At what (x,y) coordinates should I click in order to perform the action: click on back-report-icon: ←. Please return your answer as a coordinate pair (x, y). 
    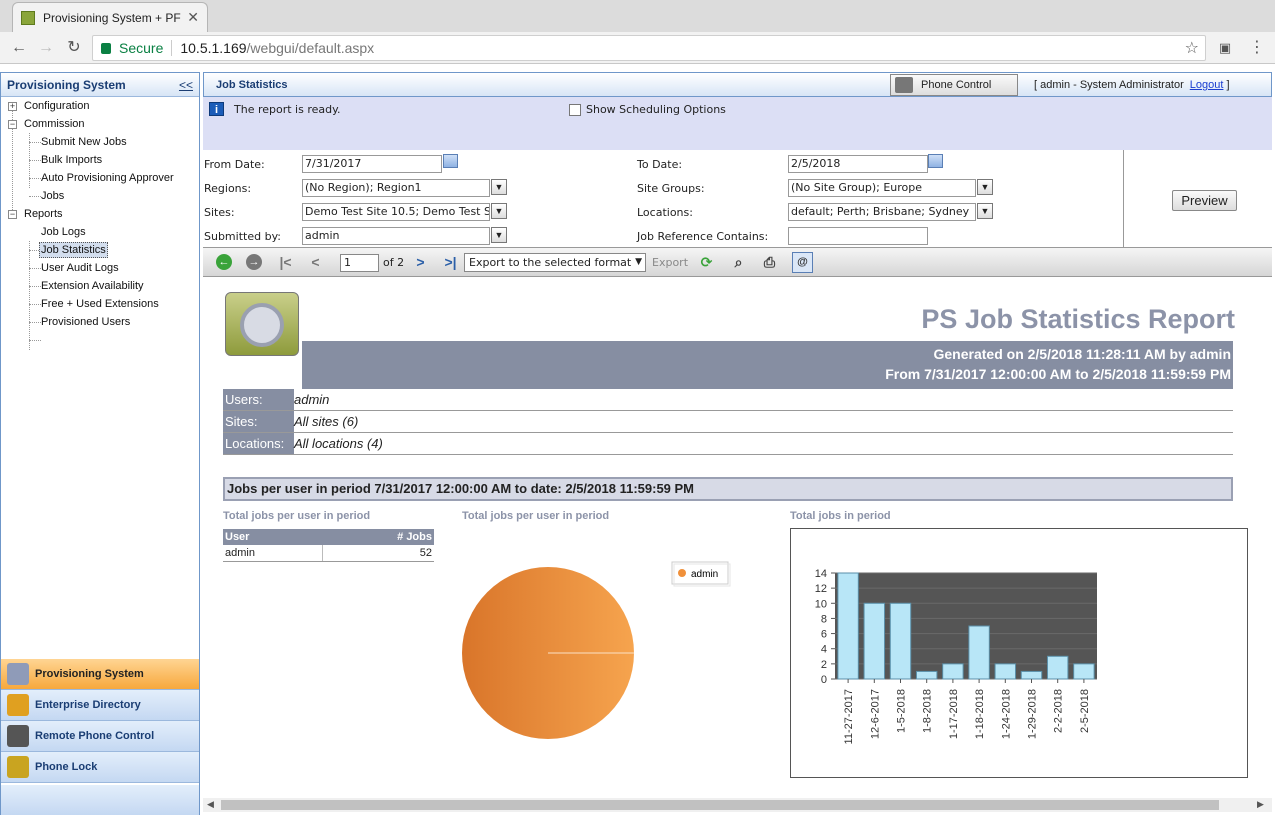
    Looking at the image, I should click on (224, 262).